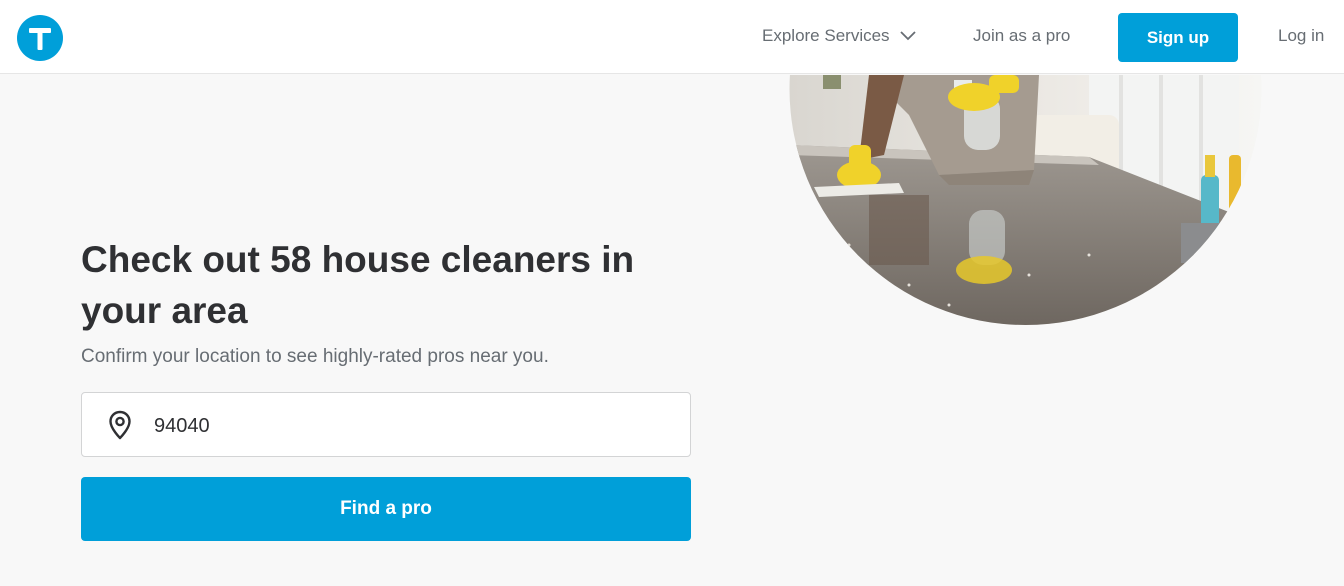  I want to click on explore-services-menu: Explore Services, so click(839, 36).